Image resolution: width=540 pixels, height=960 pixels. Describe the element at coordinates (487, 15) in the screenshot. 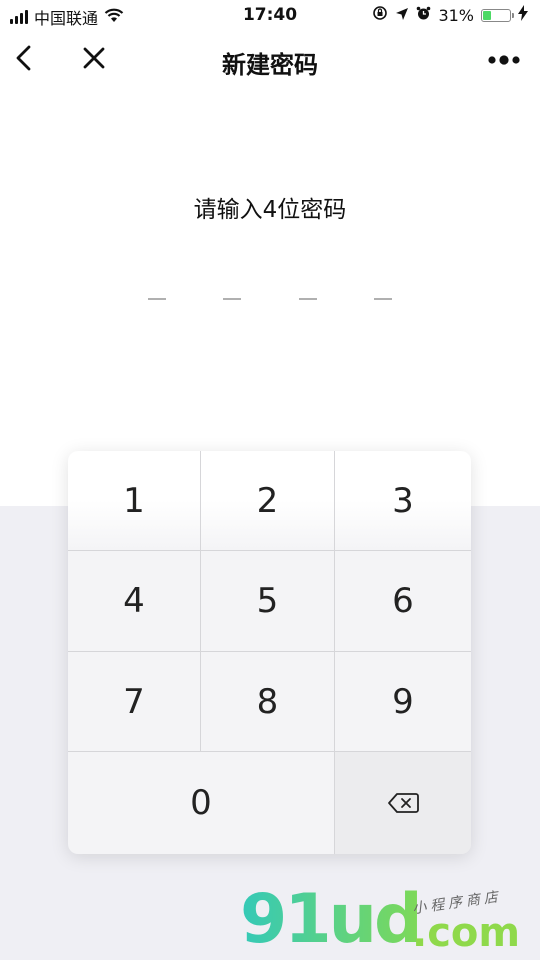

I see `battery-fill` at that location.